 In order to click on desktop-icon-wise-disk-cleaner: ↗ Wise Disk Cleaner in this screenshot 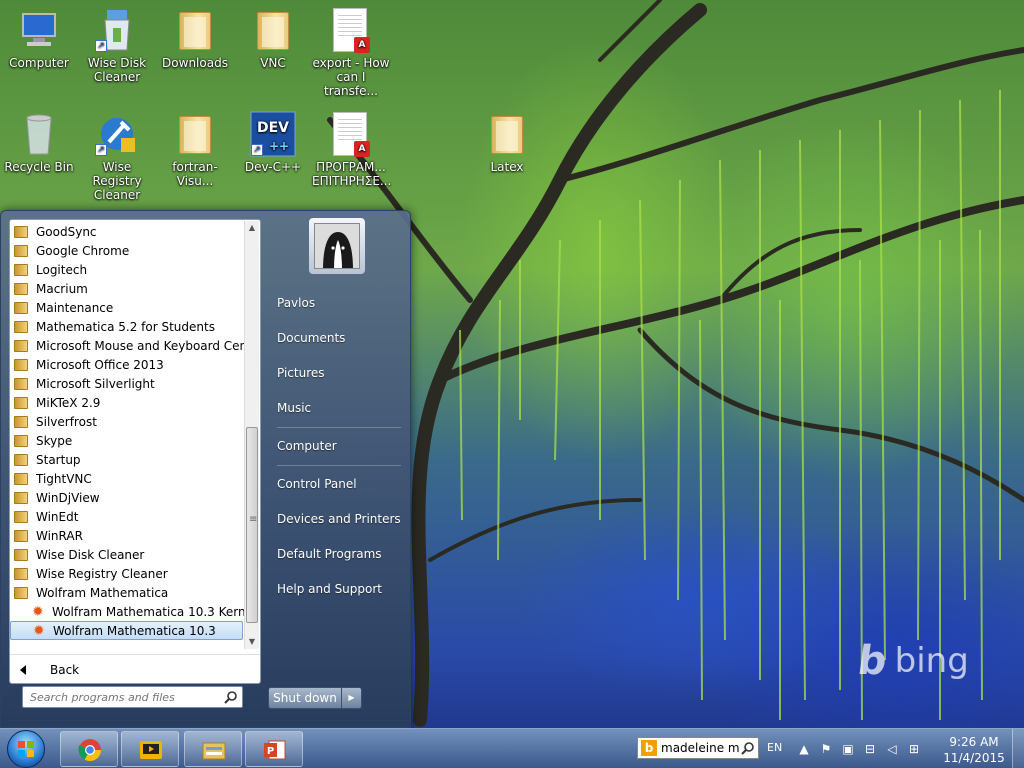, I will do `click(117, 45)`.